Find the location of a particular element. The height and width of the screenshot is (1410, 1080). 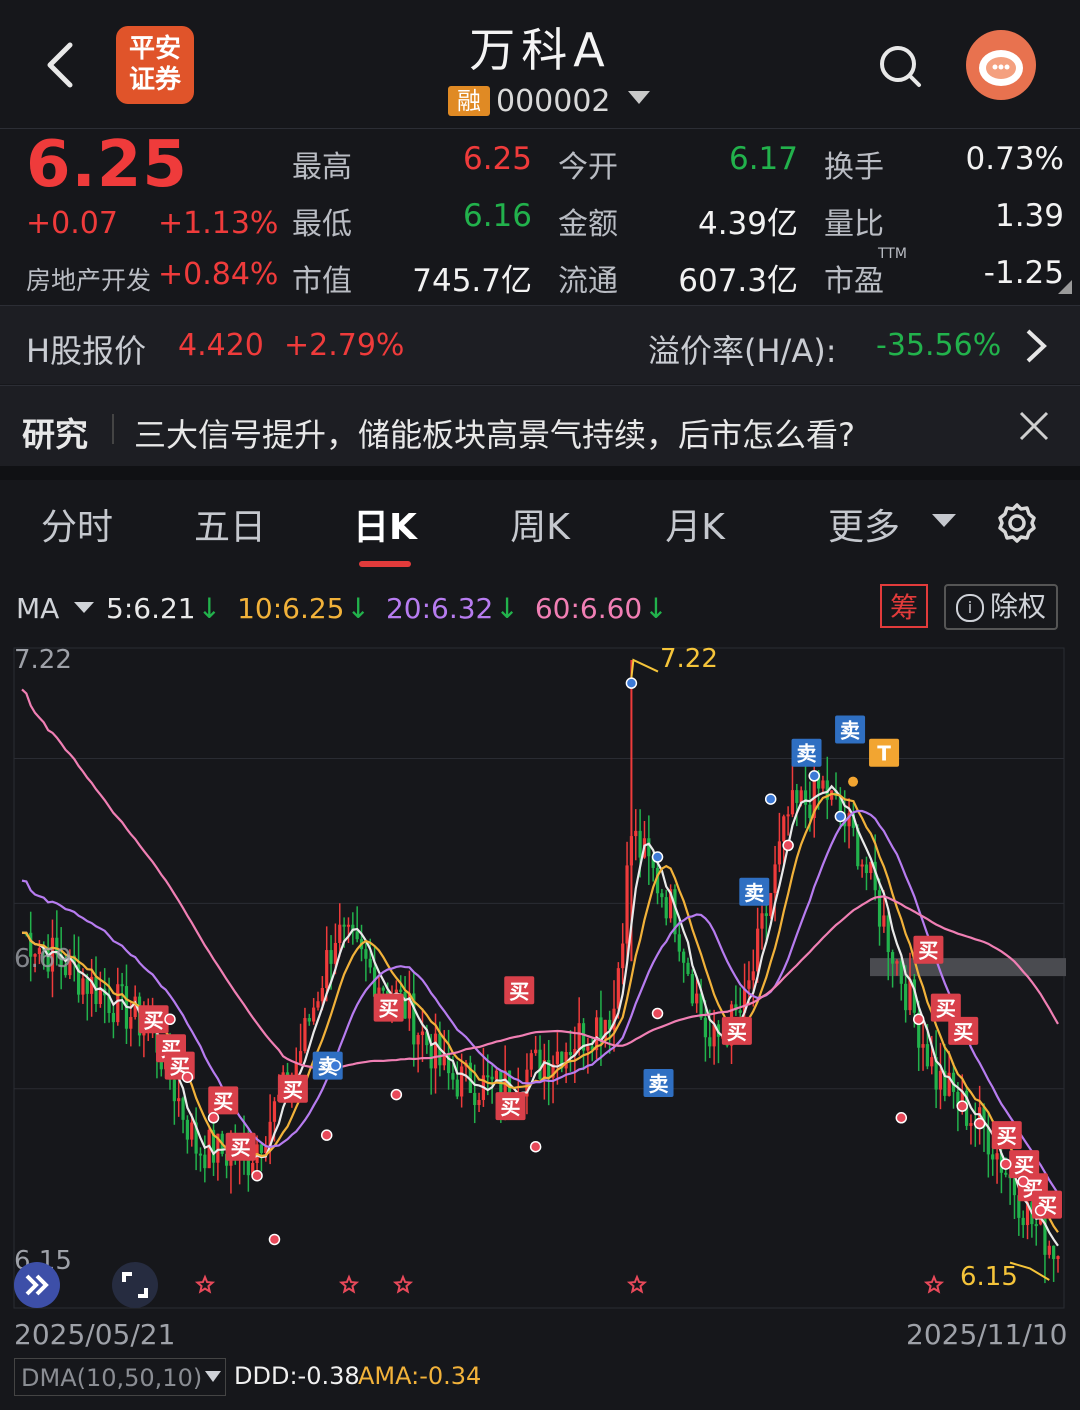

hshare-row: H股报价 4.420 +2.79% 溢价率(H/A): -35.56% is located at coordinates (540, 345).